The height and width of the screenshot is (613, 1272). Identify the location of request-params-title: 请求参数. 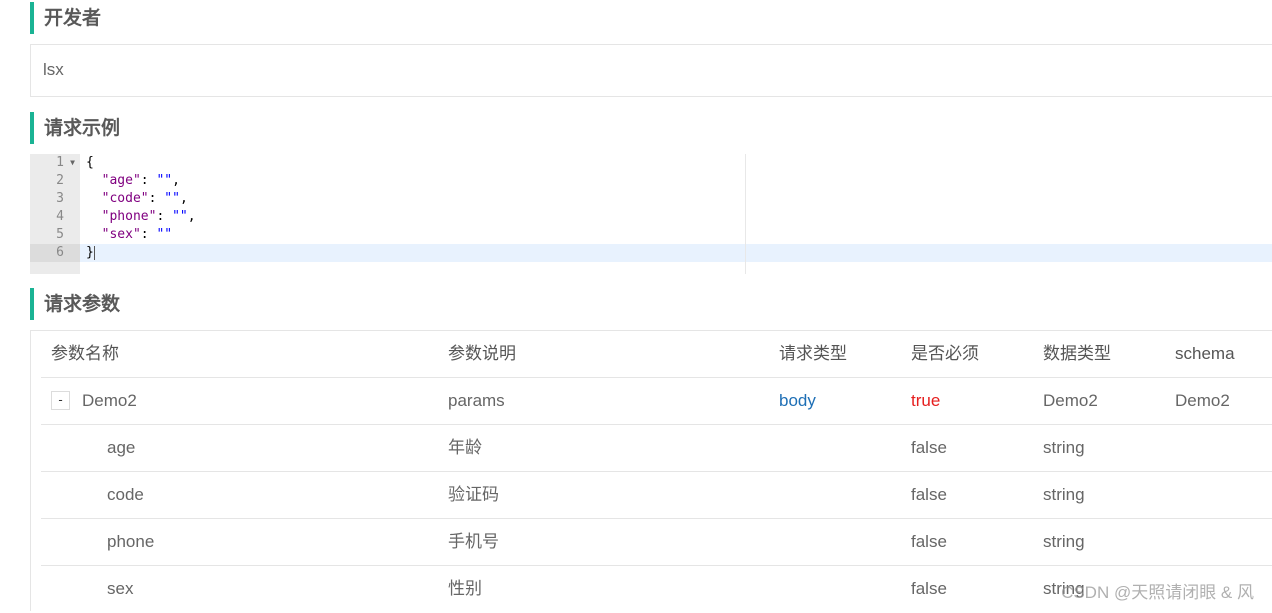
(651, 304).